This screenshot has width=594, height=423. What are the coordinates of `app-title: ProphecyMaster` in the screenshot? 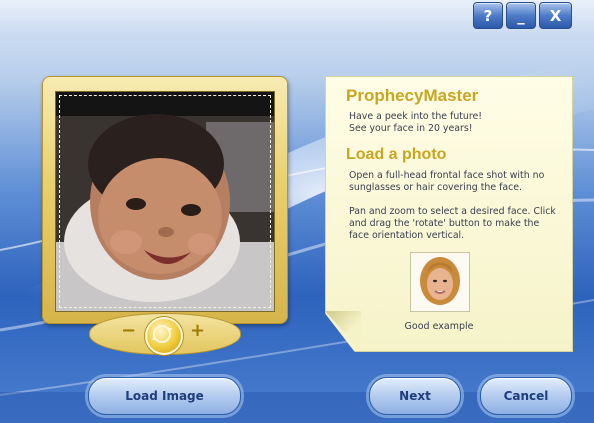 It's located at (412, 95).